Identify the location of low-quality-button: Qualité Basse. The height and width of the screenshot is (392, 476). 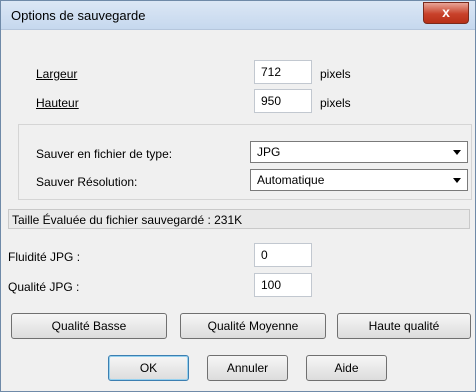
(89, 326).